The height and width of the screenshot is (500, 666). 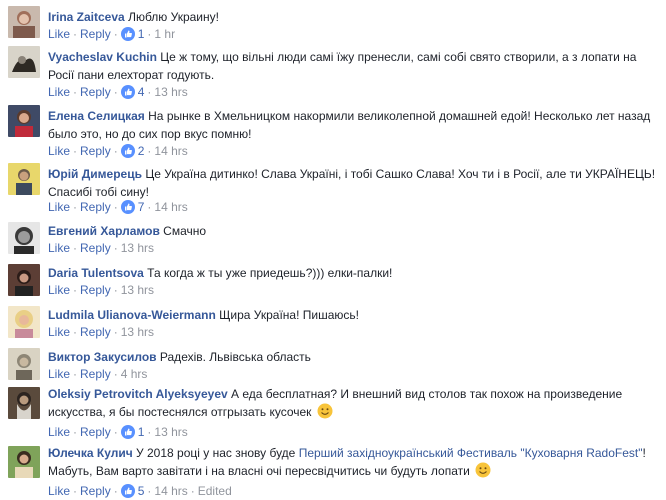 What do you see at coordinates (185, 231) in the screenshot?
I see `comment-text: Смачно` at bounding box center [185, 231].